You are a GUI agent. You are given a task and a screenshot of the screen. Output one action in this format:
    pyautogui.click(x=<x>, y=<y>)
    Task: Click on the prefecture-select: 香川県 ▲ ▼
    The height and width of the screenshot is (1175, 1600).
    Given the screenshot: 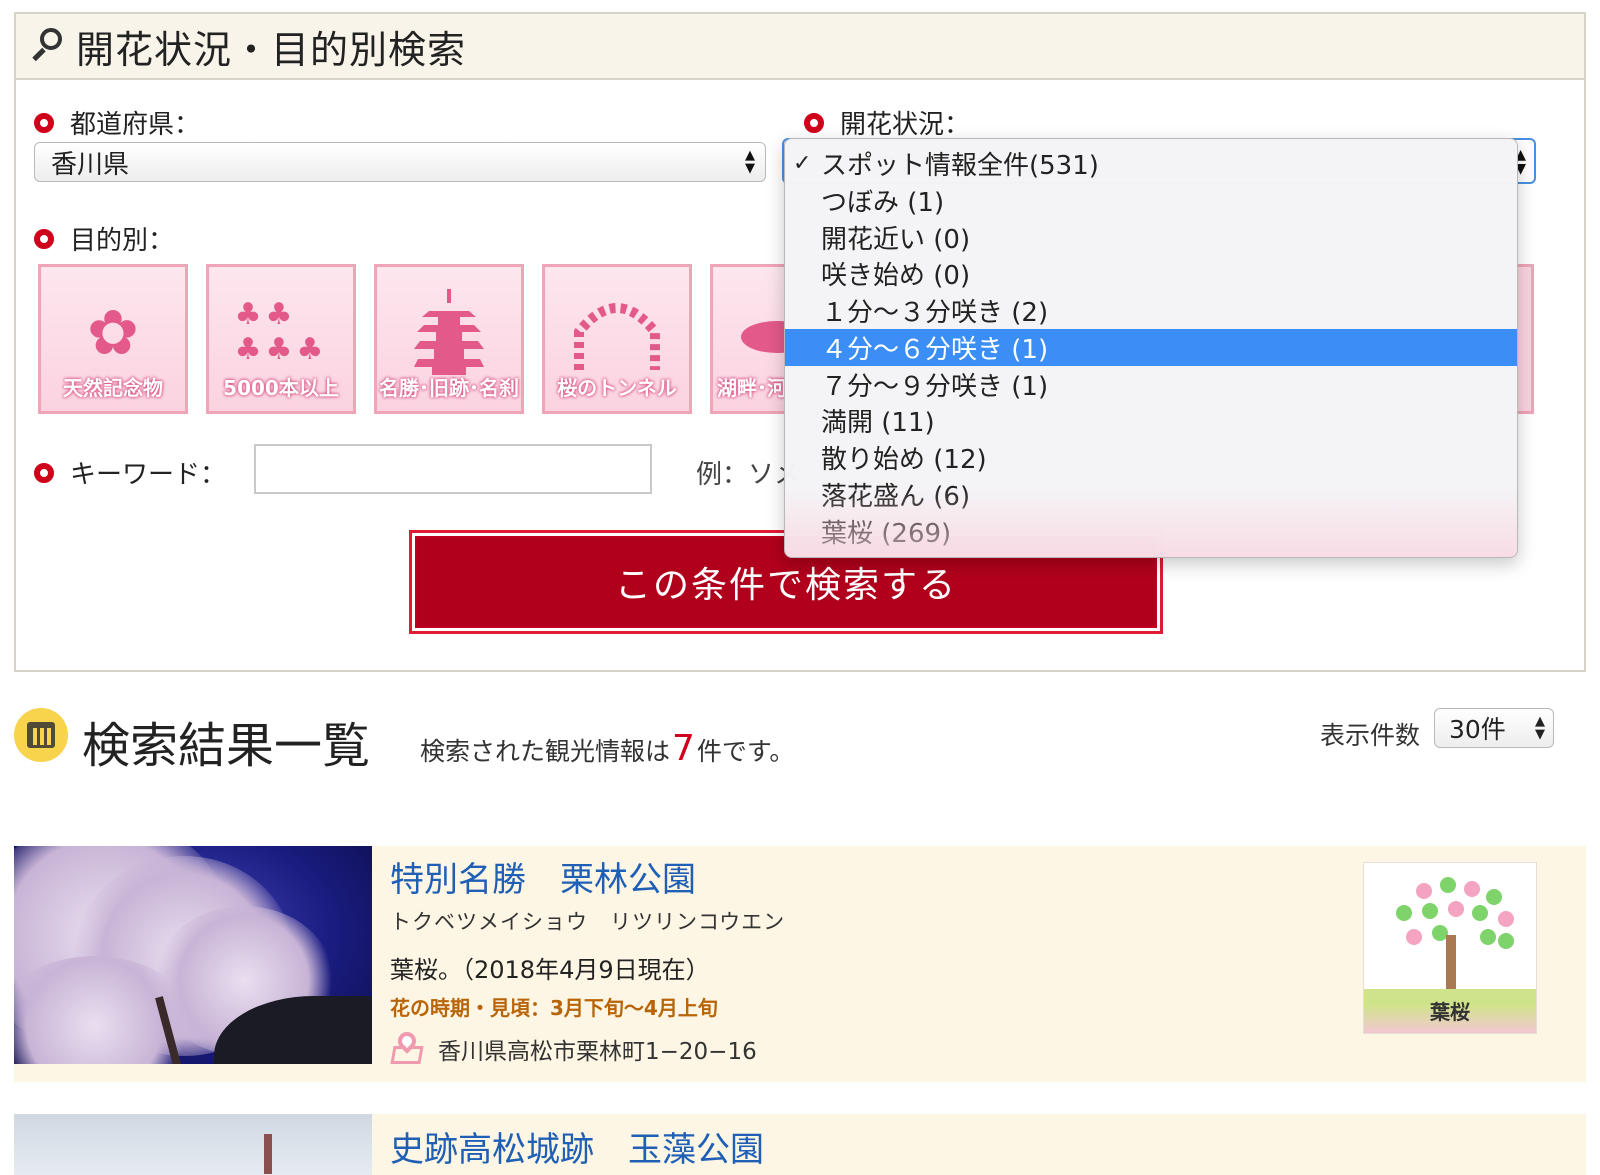 What is the action you would take?
    pyautogui.click(x=400, y=162)
    